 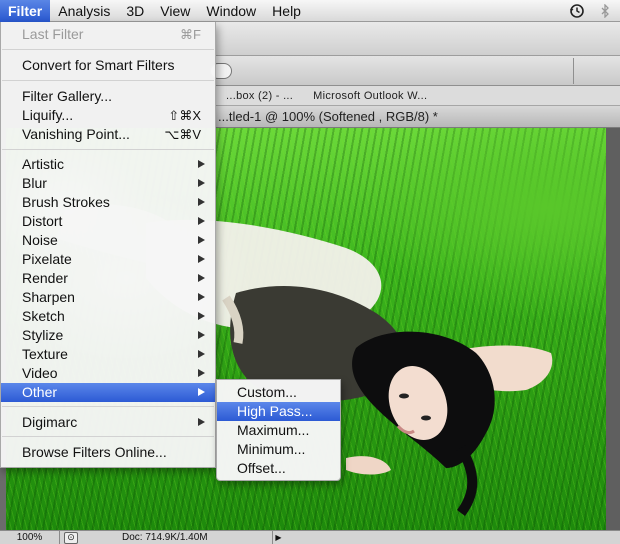 I want to click on menu-view: View, so click(x=175, y=11).